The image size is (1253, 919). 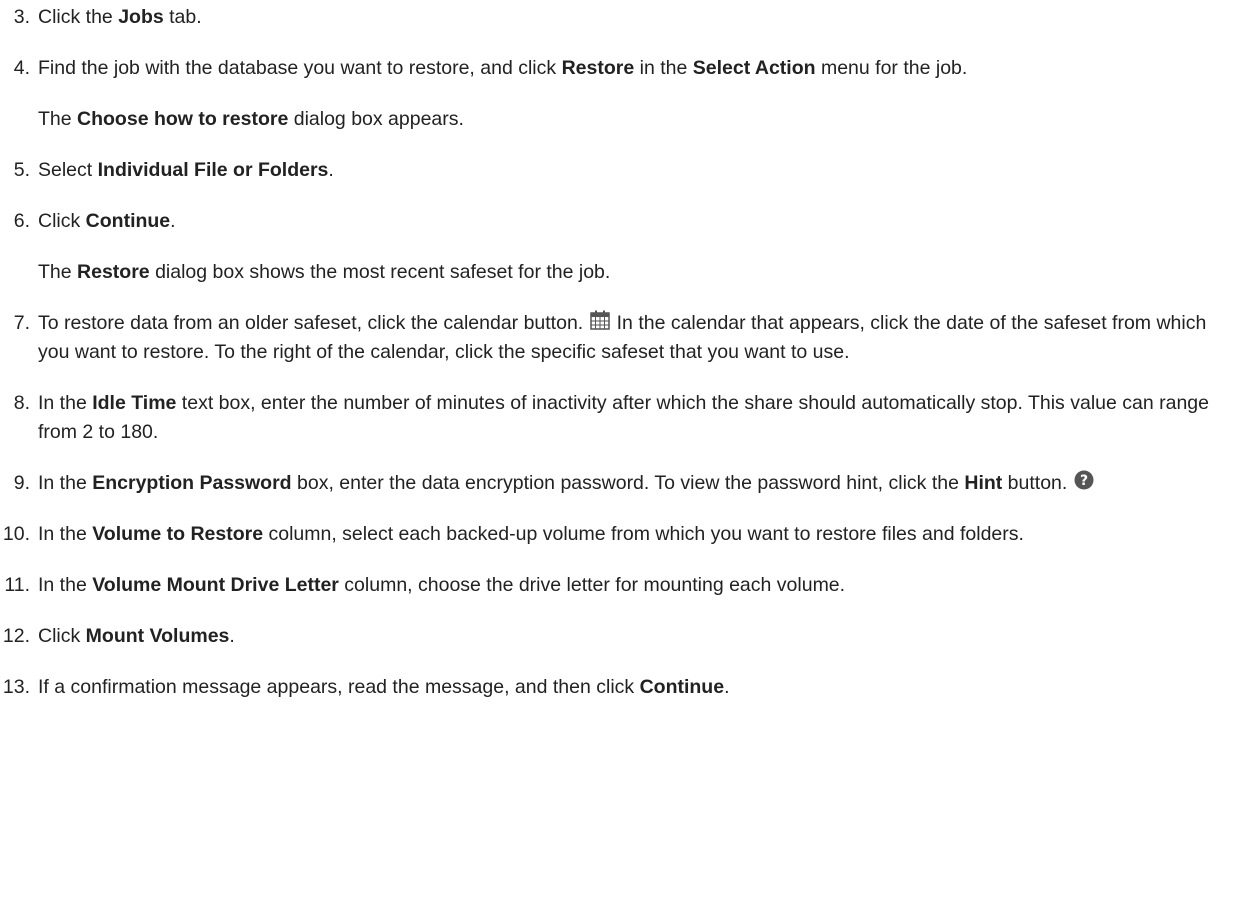 What do you see at coordinates (754, 68) in the screenshot?
I see `ui-term-select-action: Select Action` at bounding box center [754, 68].